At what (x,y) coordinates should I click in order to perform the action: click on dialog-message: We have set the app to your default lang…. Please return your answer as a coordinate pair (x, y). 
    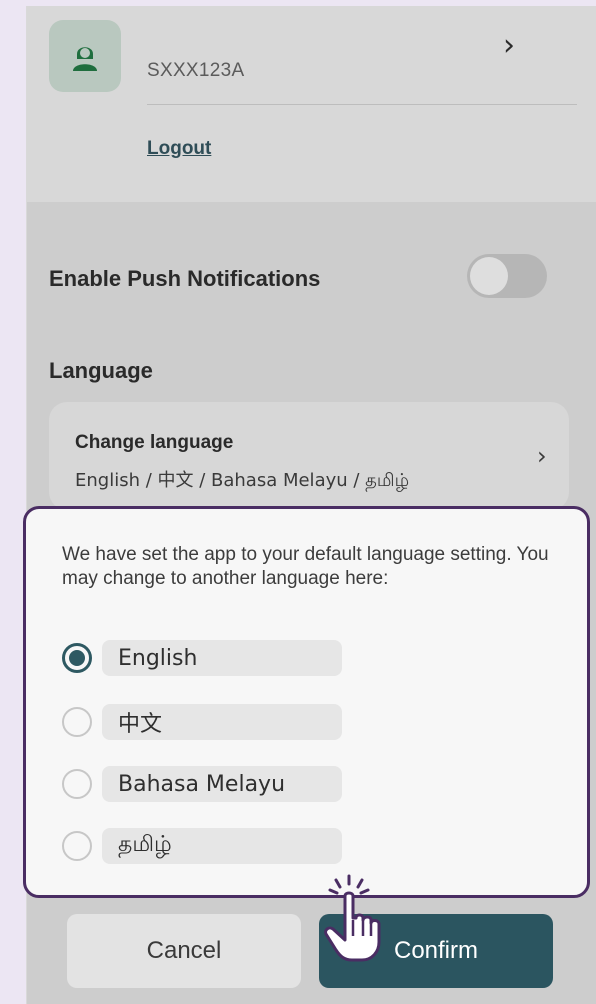
    Looking at the image, I should click on (305, 566).